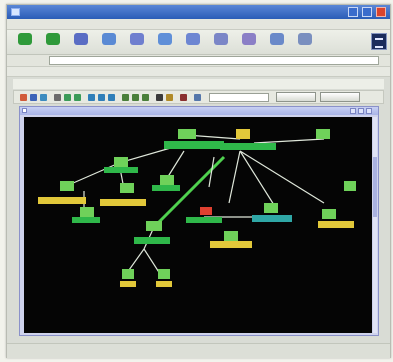  Describe the element at coordinates (111, 97) in the screenshot. I see `link-tool-icon` at that location.